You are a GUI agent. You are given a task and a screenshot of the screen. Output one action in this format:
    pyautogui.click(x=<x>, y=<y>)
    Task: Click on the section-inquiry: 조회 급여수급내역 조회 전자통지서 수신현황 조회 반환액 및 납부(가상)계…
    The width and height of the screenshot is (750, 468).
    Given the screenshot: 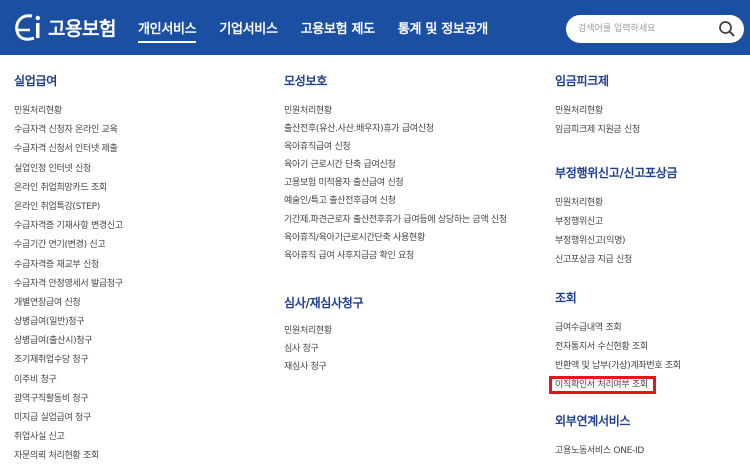 What is the action you would take?
    pyautogui.click(x=615, y=342)
    